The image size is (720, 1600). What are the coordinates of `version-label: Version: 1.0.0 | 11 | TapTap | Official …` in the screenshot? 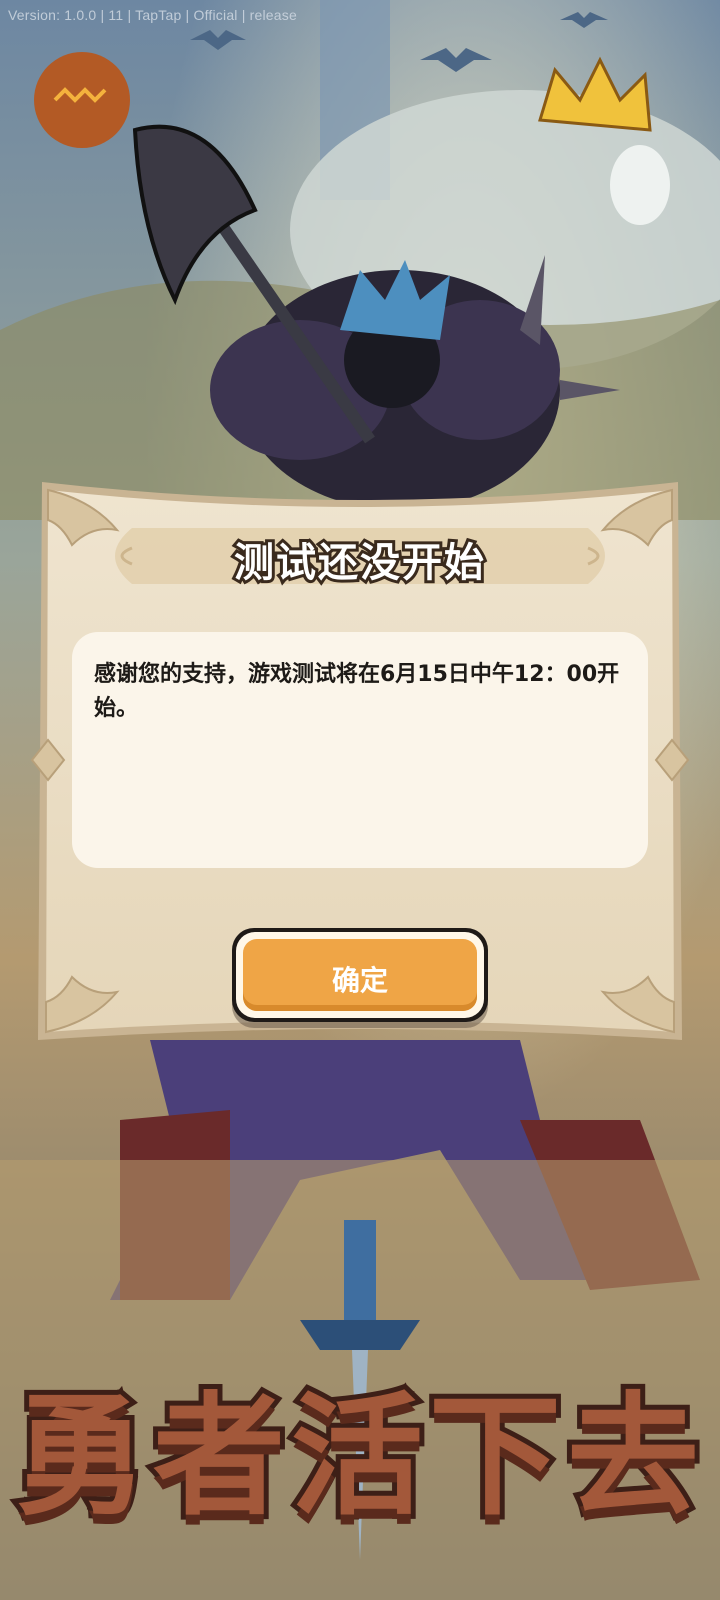 It's located at (152, 15).